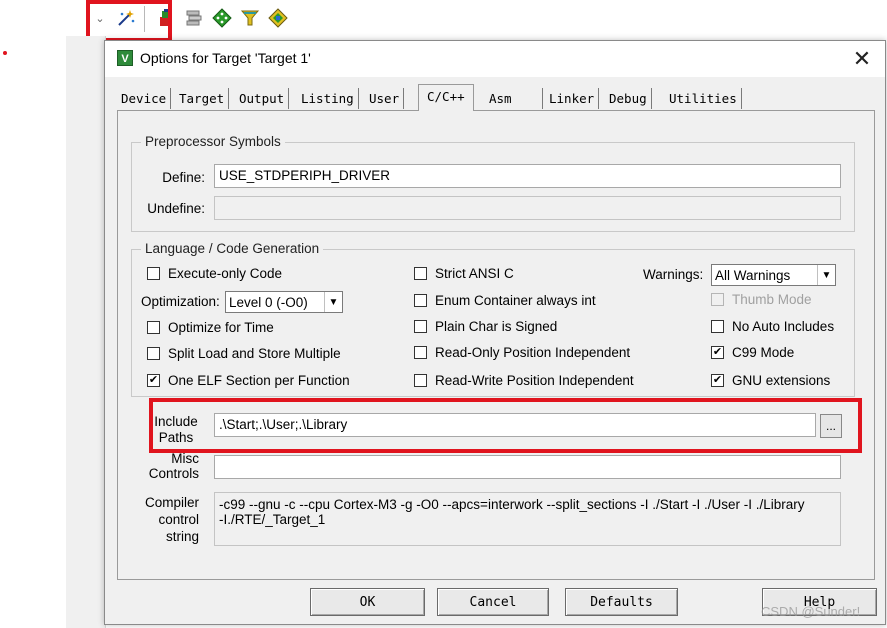 This screenshot has height=628, width=887. Describe the element at coordinates (176, 437) in the screenshot. I see `include-label-line2: Paths` at that location.